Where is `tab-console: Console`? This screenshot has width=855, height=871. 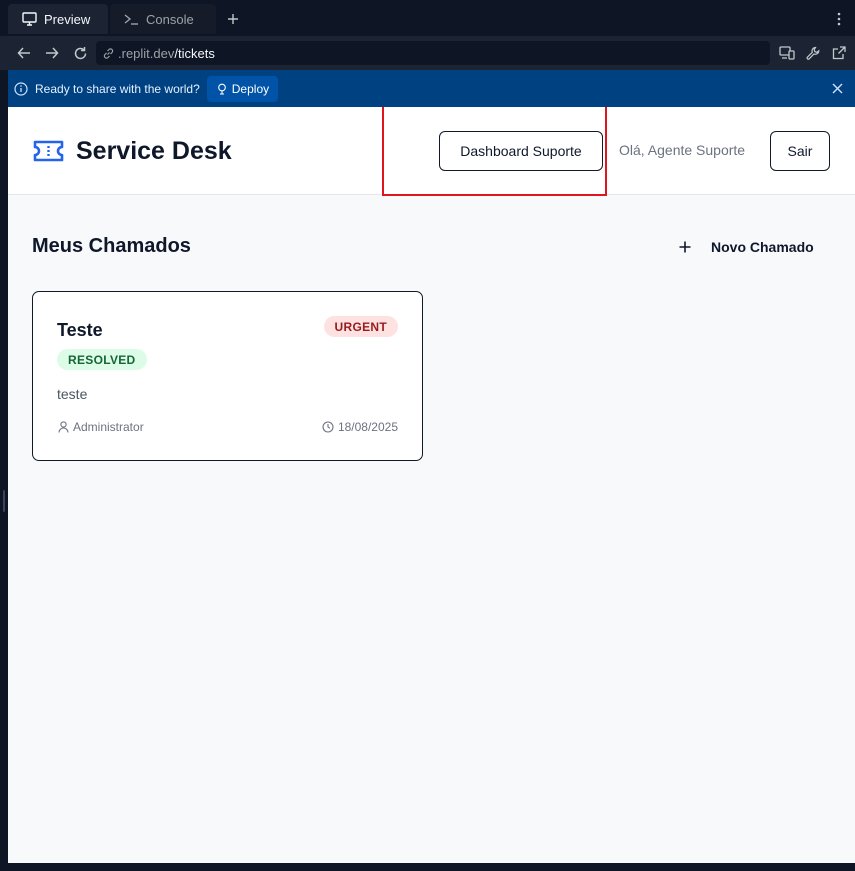
tab-console: Console is located at coordinates (163, 19).